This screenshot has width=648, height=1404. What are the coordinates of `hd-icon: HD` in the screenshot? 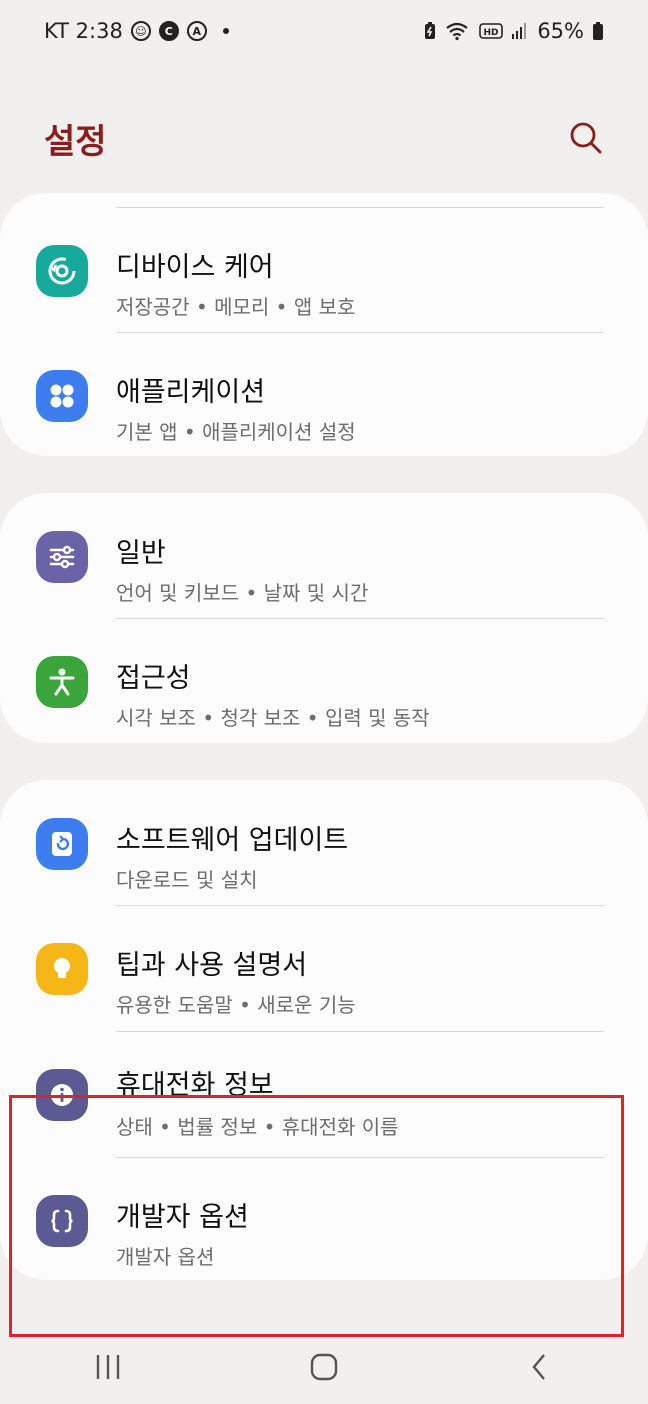 It's located at (491, 31).